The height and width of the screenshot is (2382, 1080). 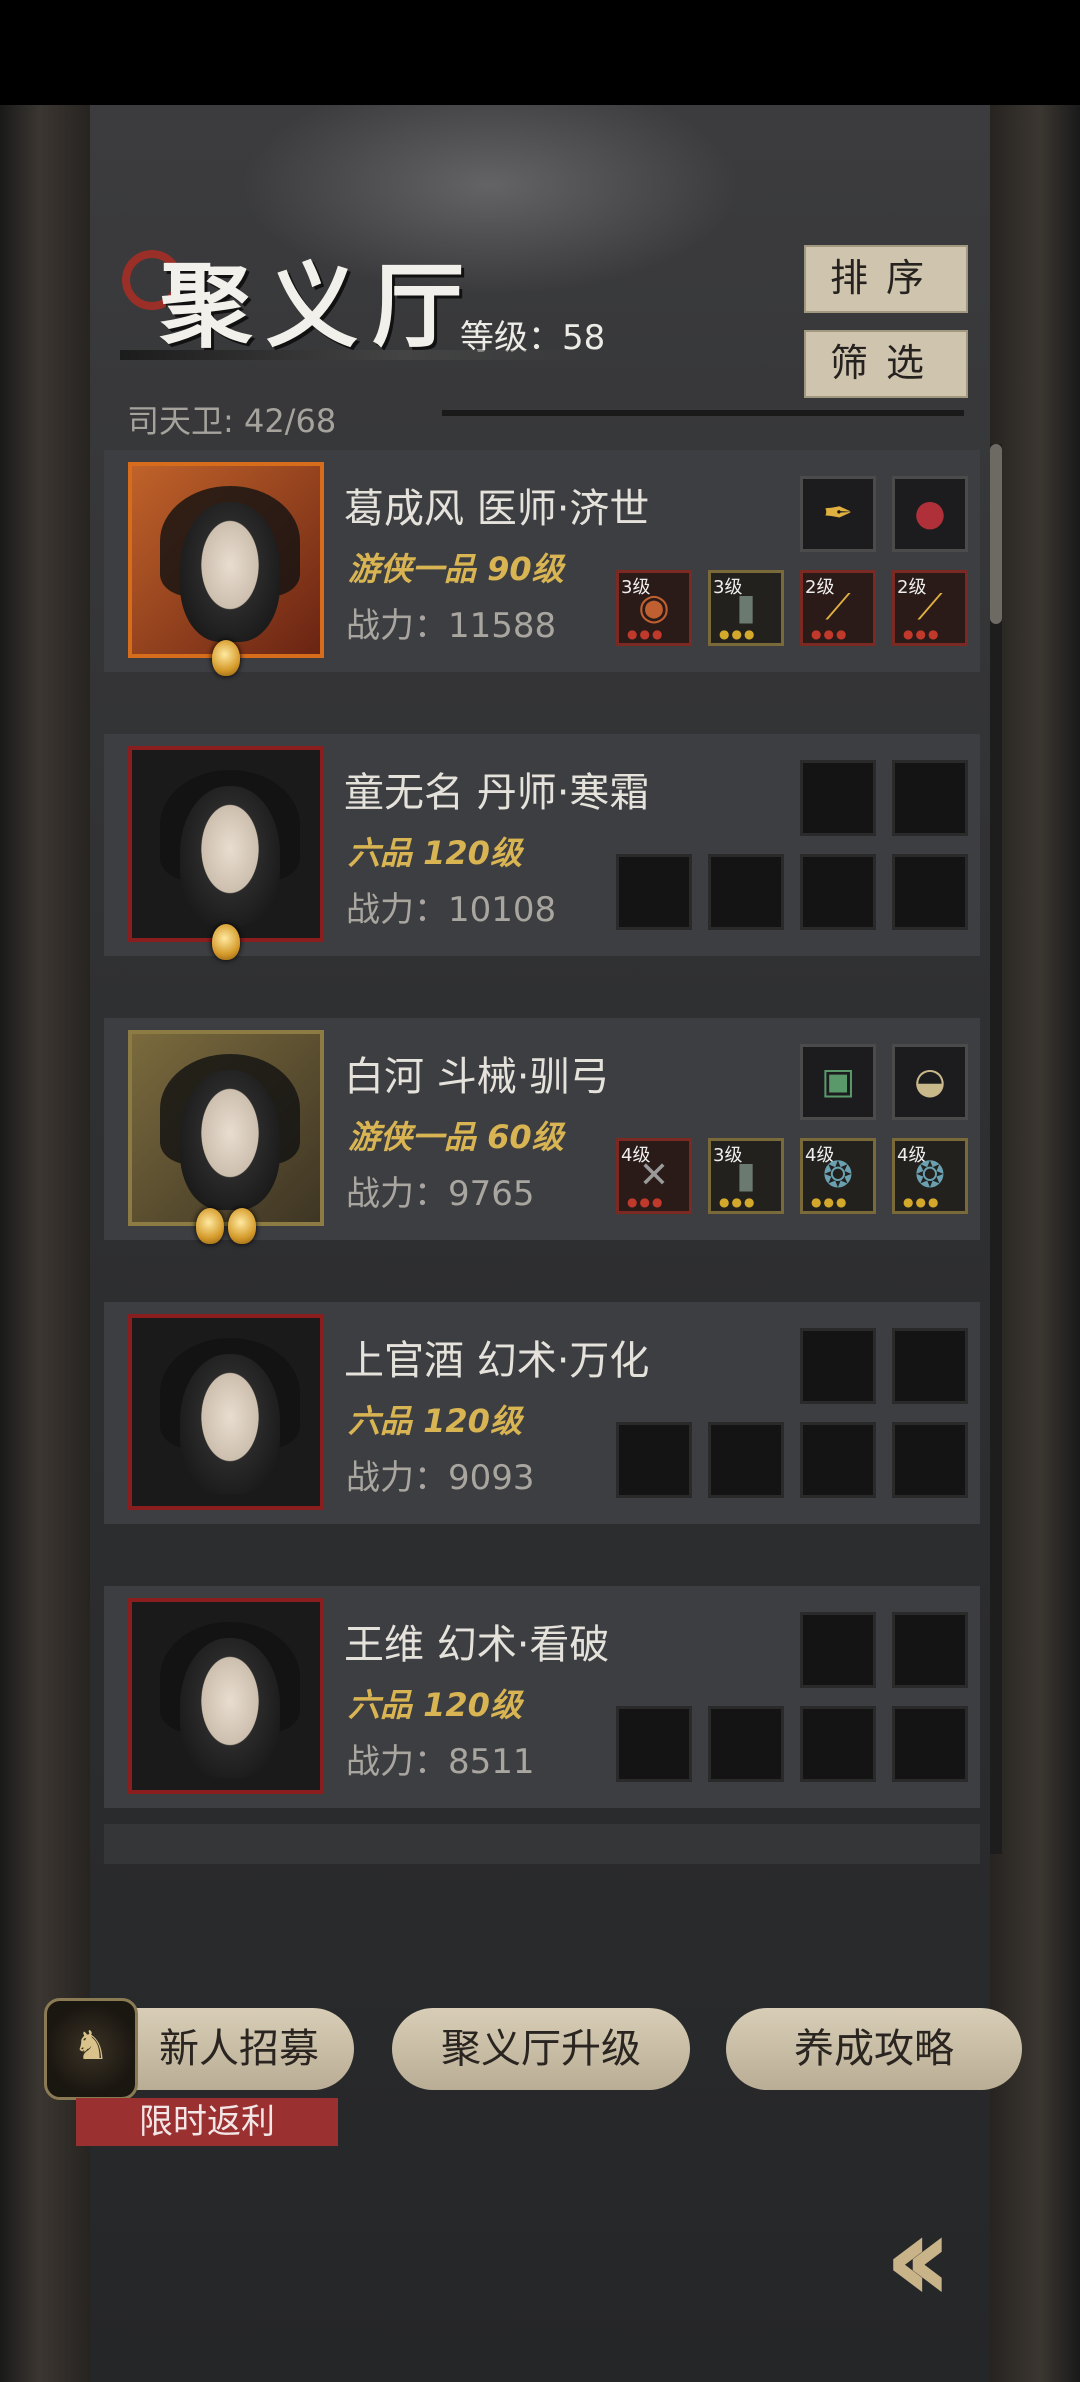 What do you see at coordinates (477, 1077) in the screenshot?
I see `hero-name: 白河 斗械·驯弓` at bounding box center [477, 1077].